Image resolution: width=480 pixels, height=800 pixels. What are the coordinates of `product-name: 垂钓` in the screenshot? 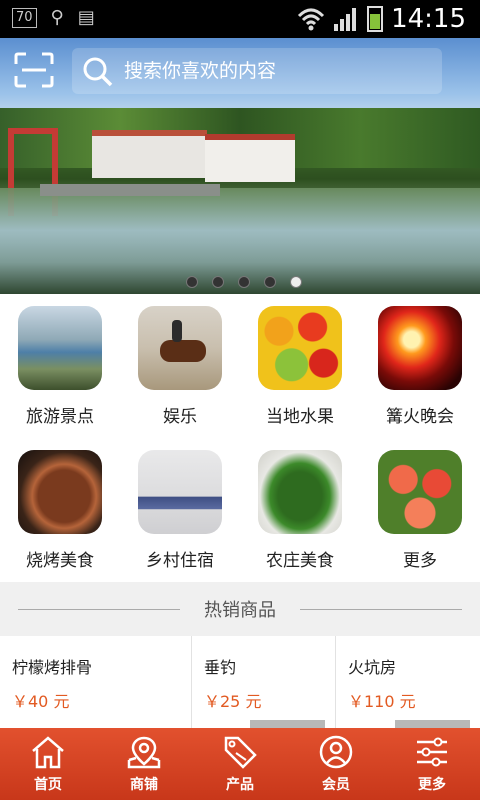 It's located at (220, 667).